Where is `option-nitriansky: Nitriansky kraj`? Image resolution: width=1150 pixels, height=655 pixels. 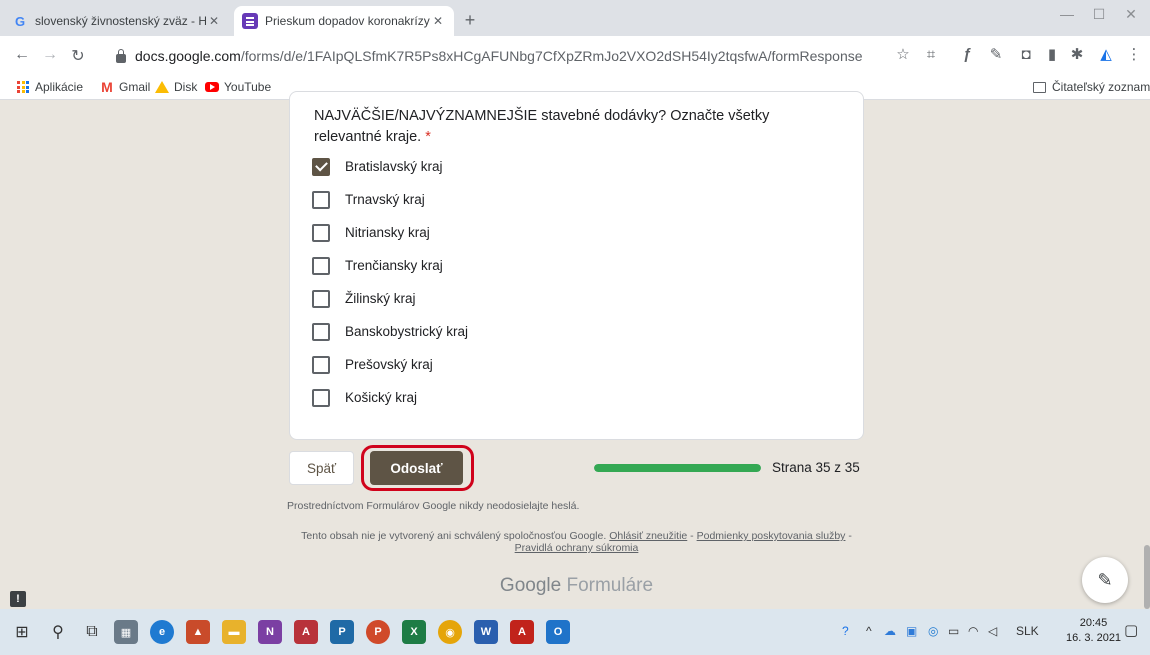
option-nitriansky: Nitriansky kraj is located at coordinates (390, 232).